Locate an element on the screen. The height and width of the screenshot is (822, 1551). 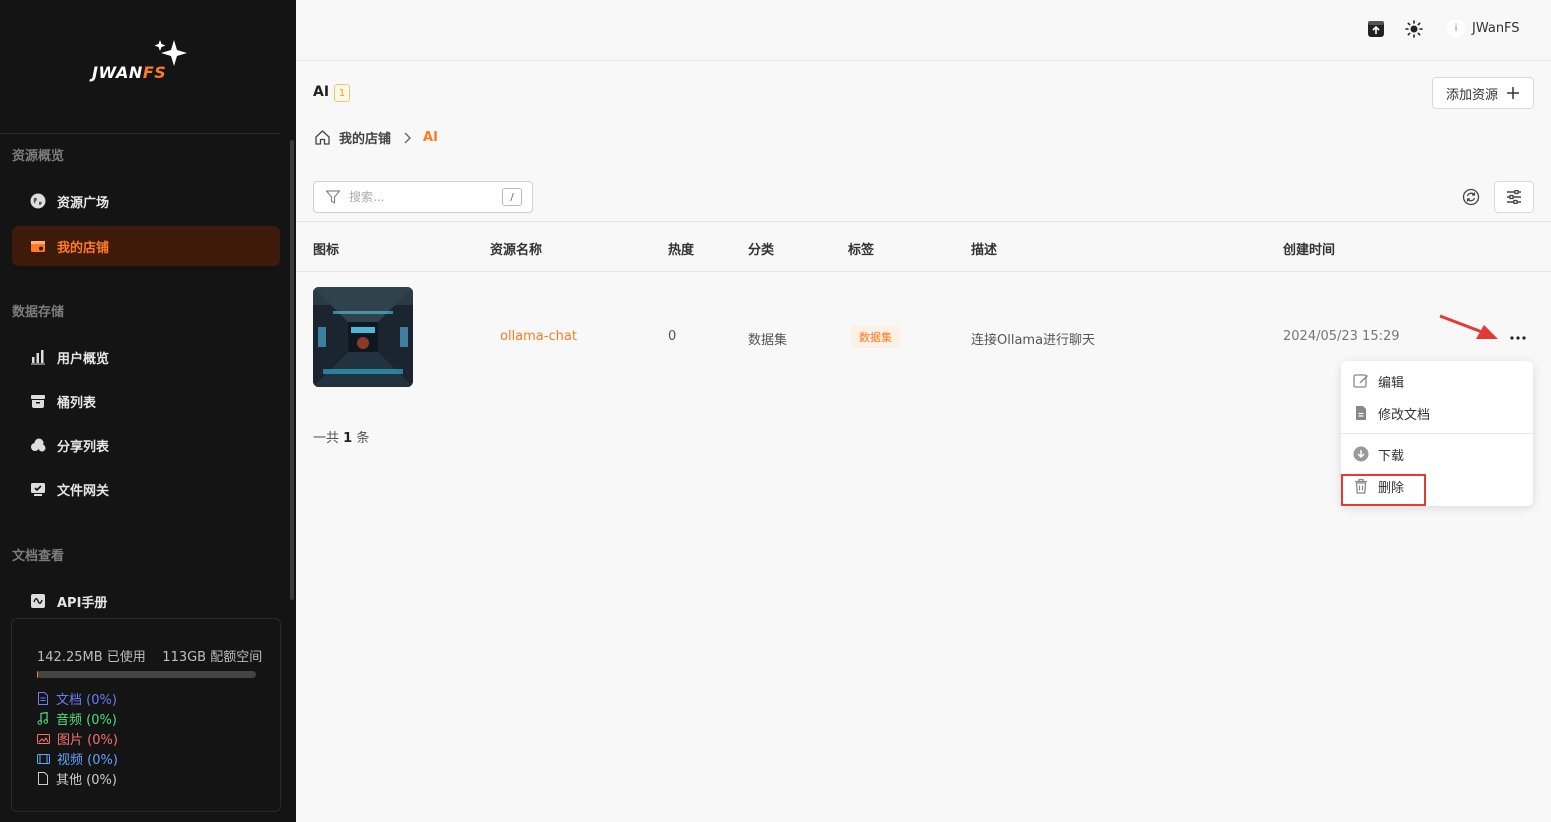
storage-category-audio: 音频 (0%) is located at coordinates (77, 718).